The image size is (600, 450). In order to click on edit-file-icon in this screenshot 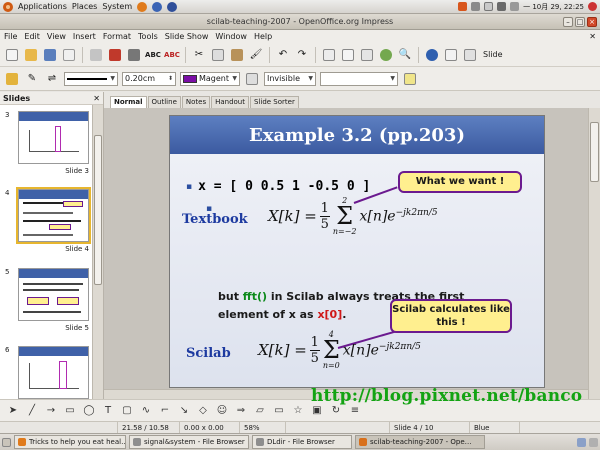, I will do `click(96, 55)`.